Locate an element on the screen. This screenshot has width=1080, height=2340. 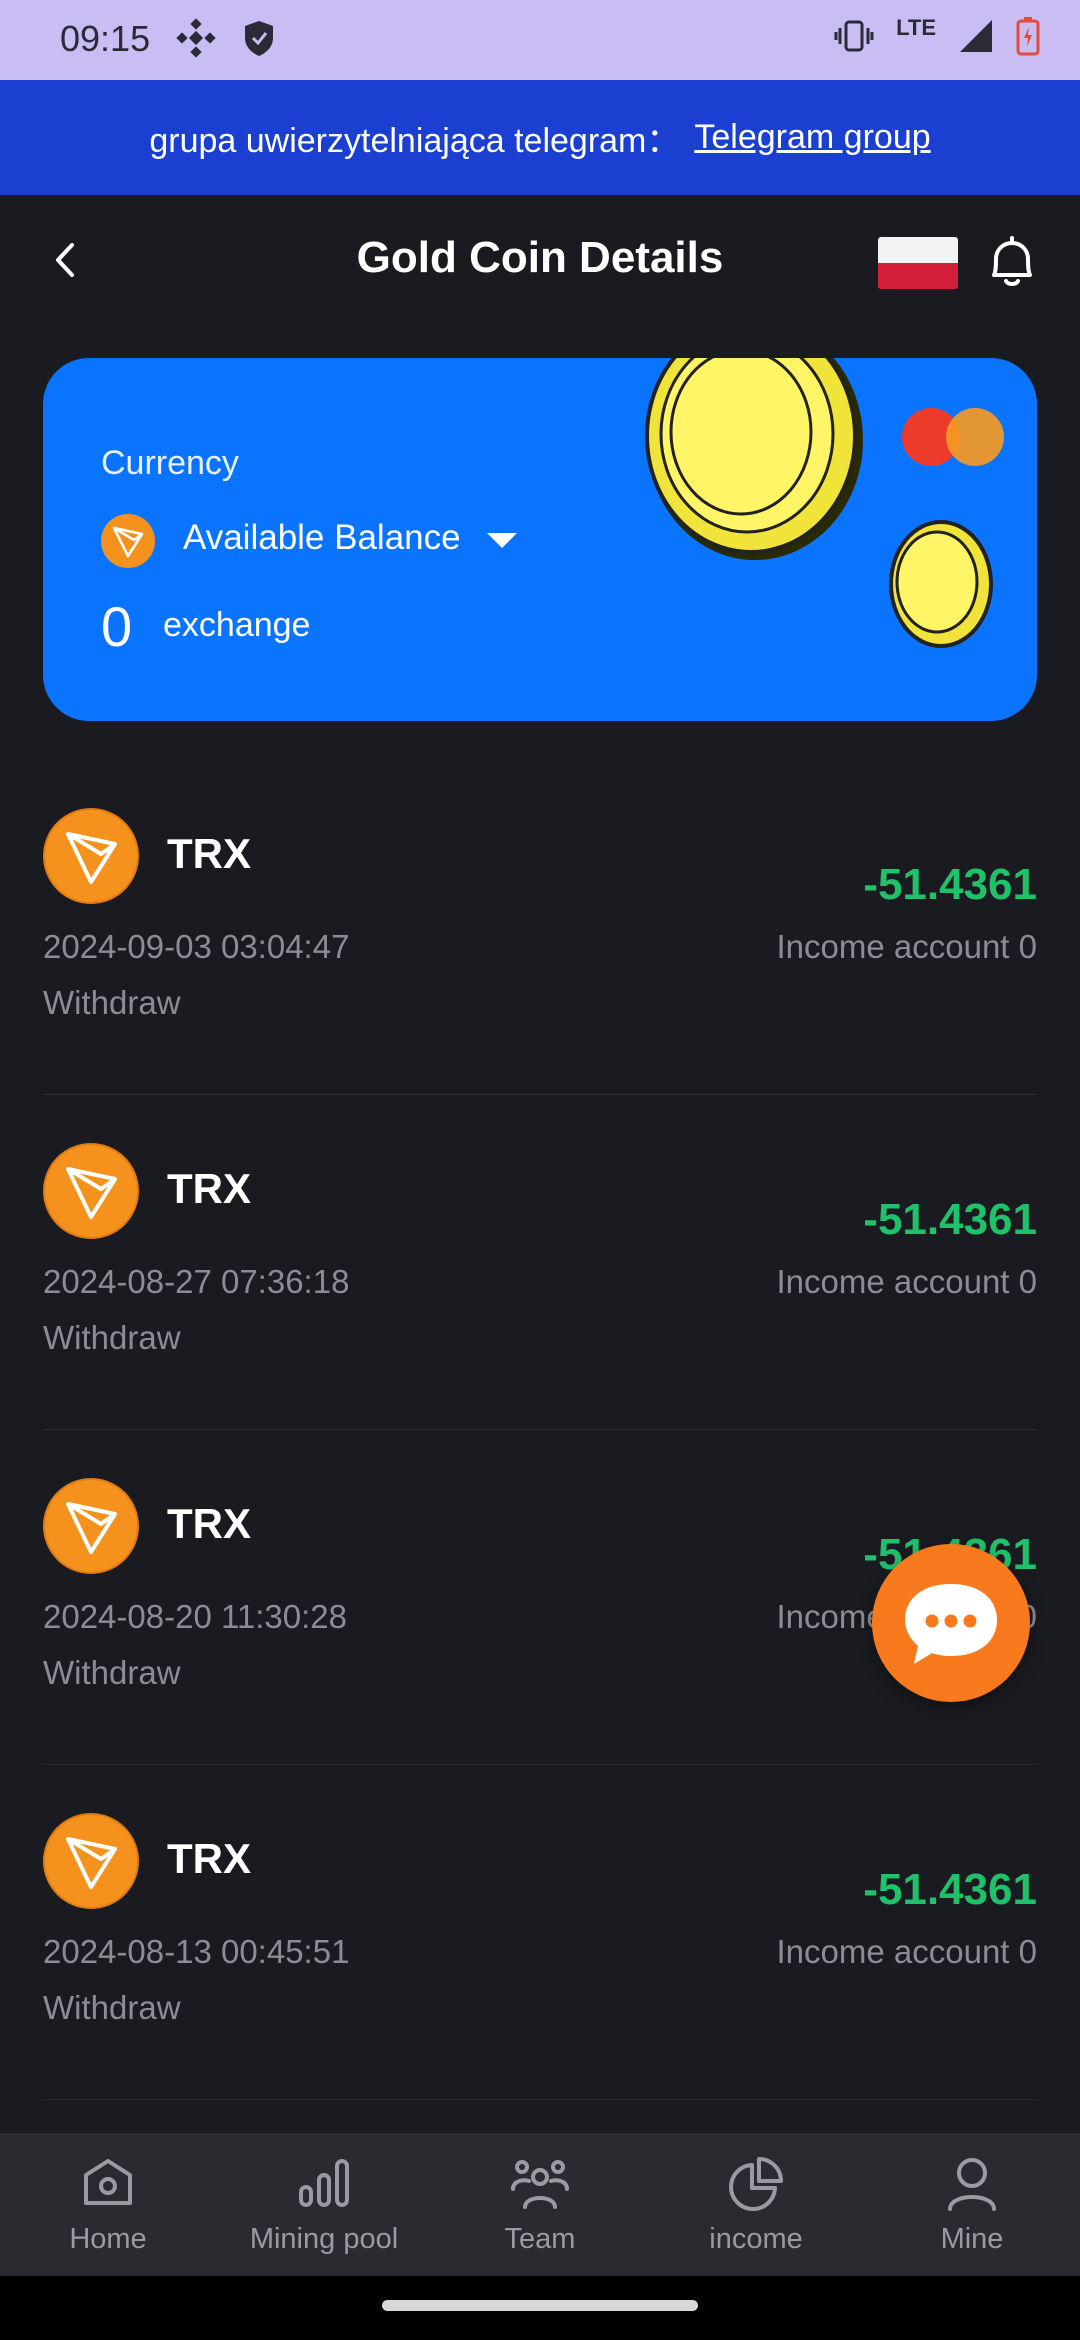
page-header: Gold Coin Details is located at coordinates (540, 260).